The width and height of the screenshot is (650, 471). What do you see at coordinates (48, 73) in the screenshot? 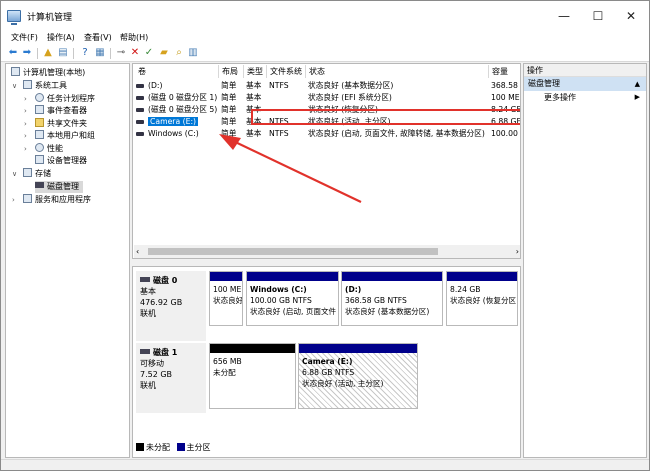
I see `tree-item-computer-management: 计算机管理(本地)` at bounding box center [48, 73].